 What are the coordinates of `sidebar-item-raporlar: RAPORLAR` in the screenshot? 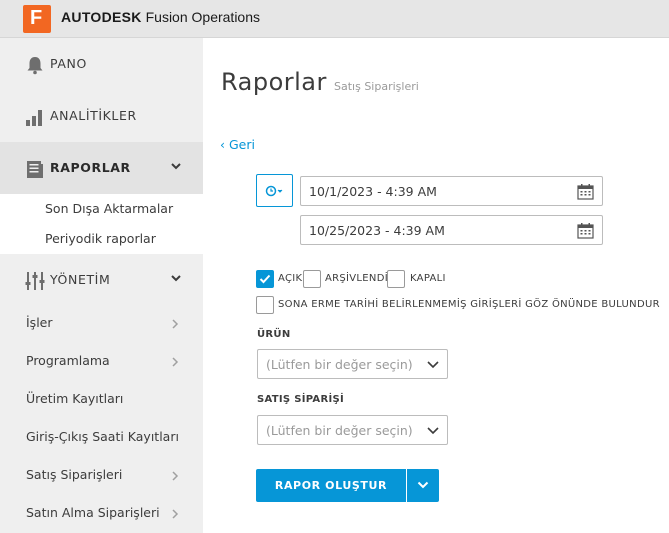 It's located at (101, 168).